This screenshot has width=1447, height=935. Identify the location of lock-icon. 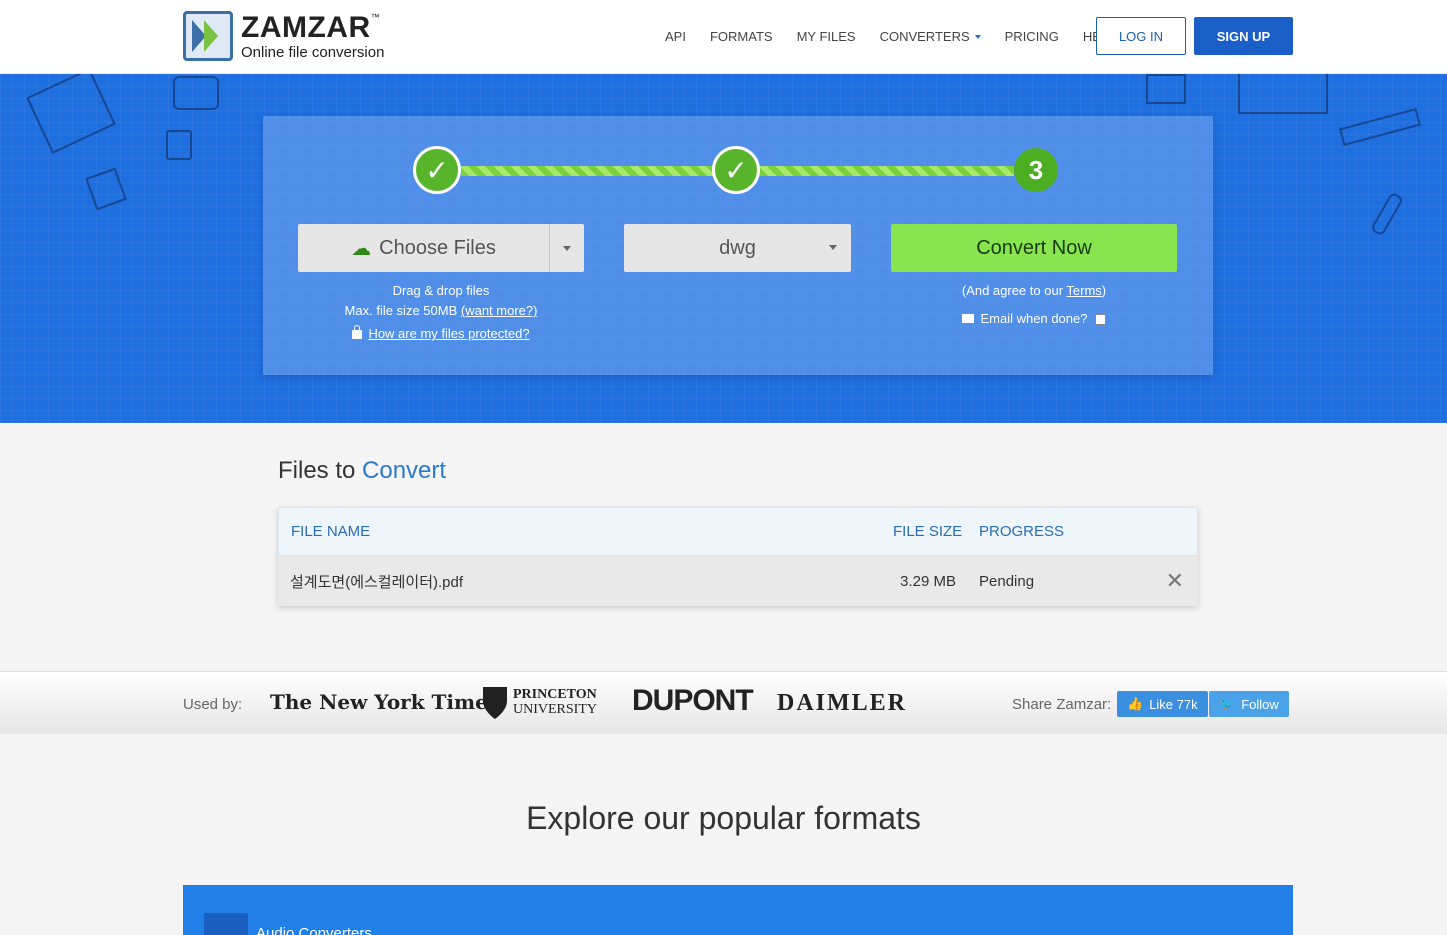
(357, 332).